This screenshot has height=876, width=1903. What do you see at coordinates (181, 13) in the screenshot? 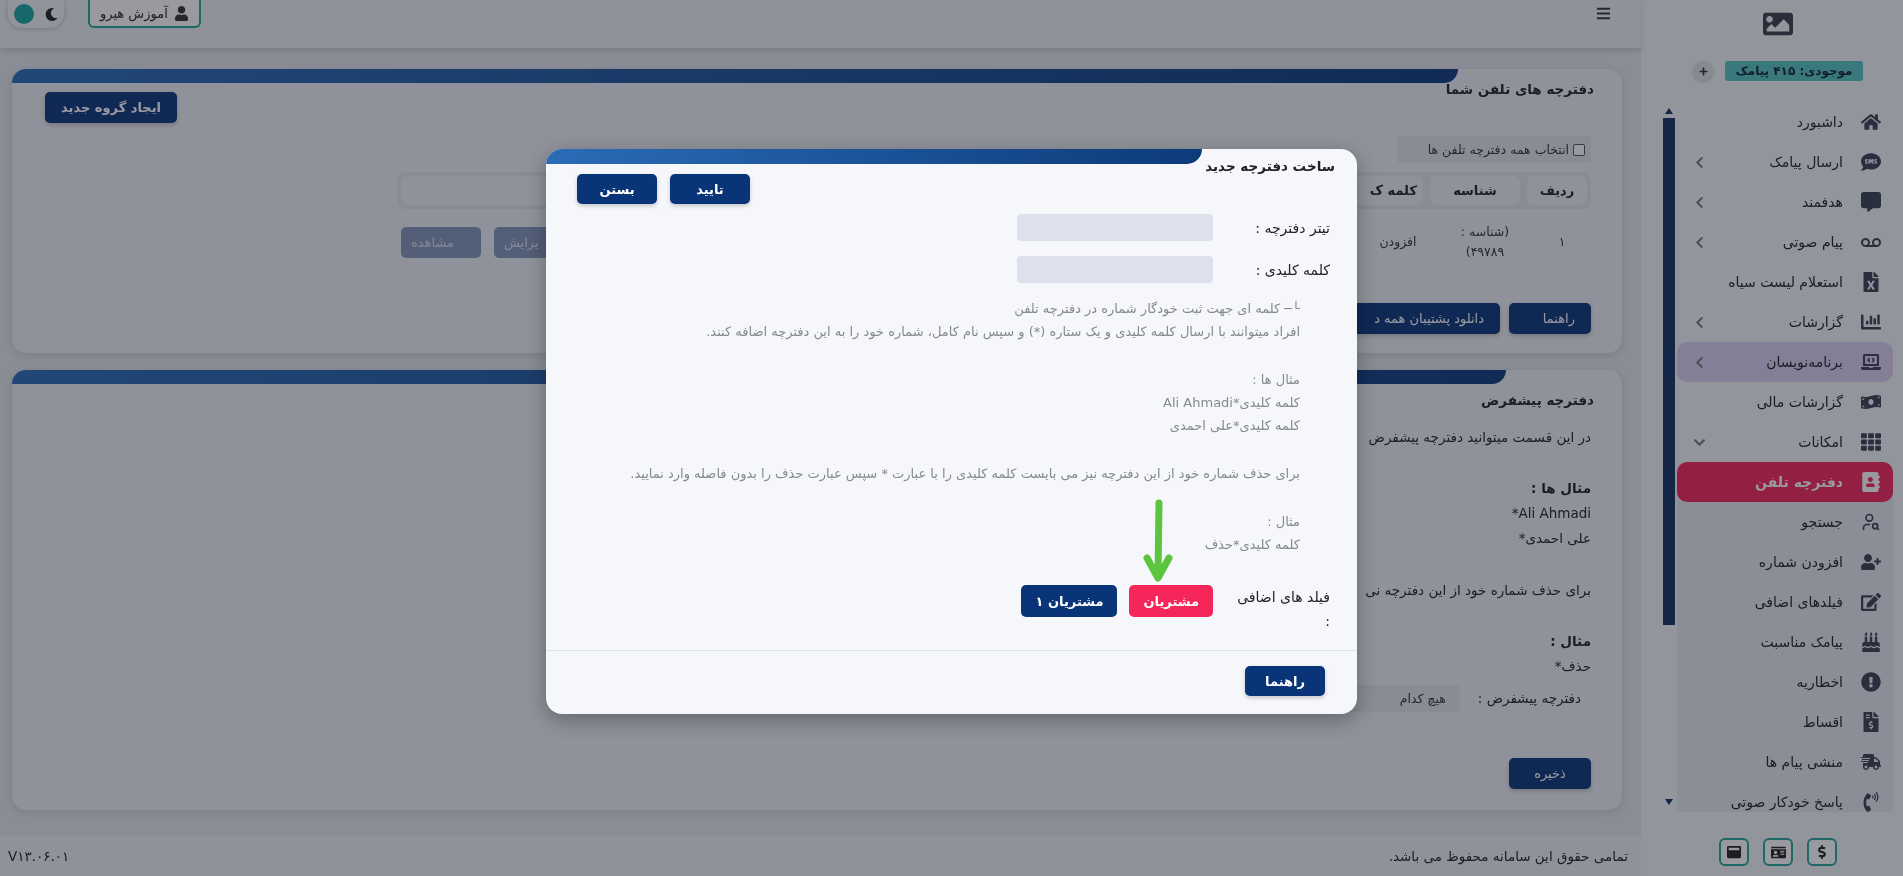
I see `user-icon` at bounding box center [181, 13].